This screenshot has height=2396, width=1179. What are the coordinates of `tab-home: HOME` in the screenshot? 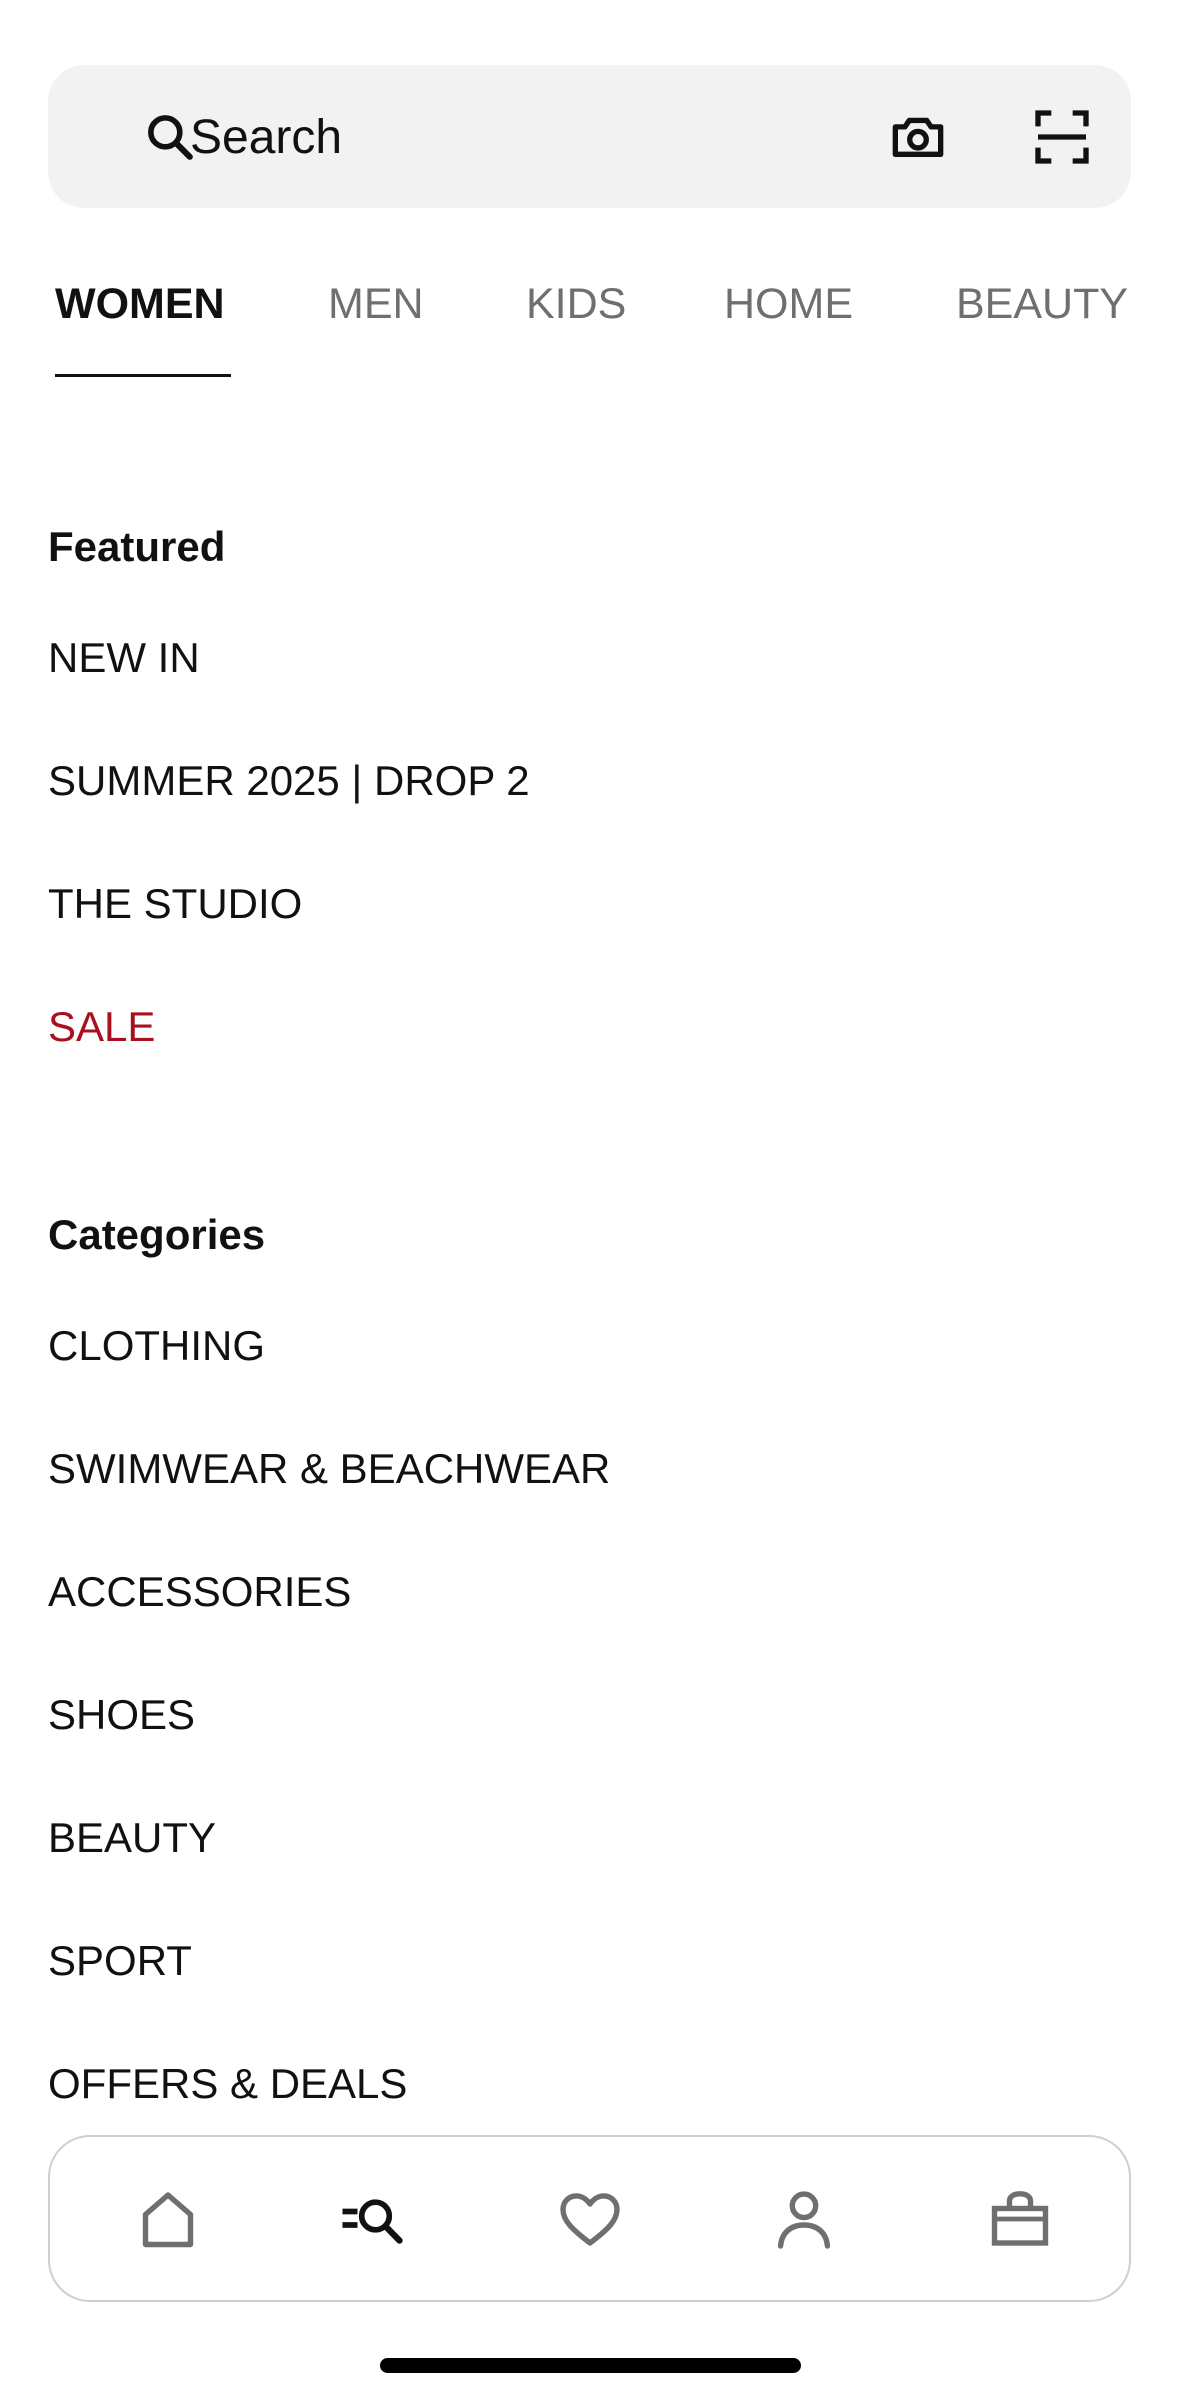 It's located at (788, 304).